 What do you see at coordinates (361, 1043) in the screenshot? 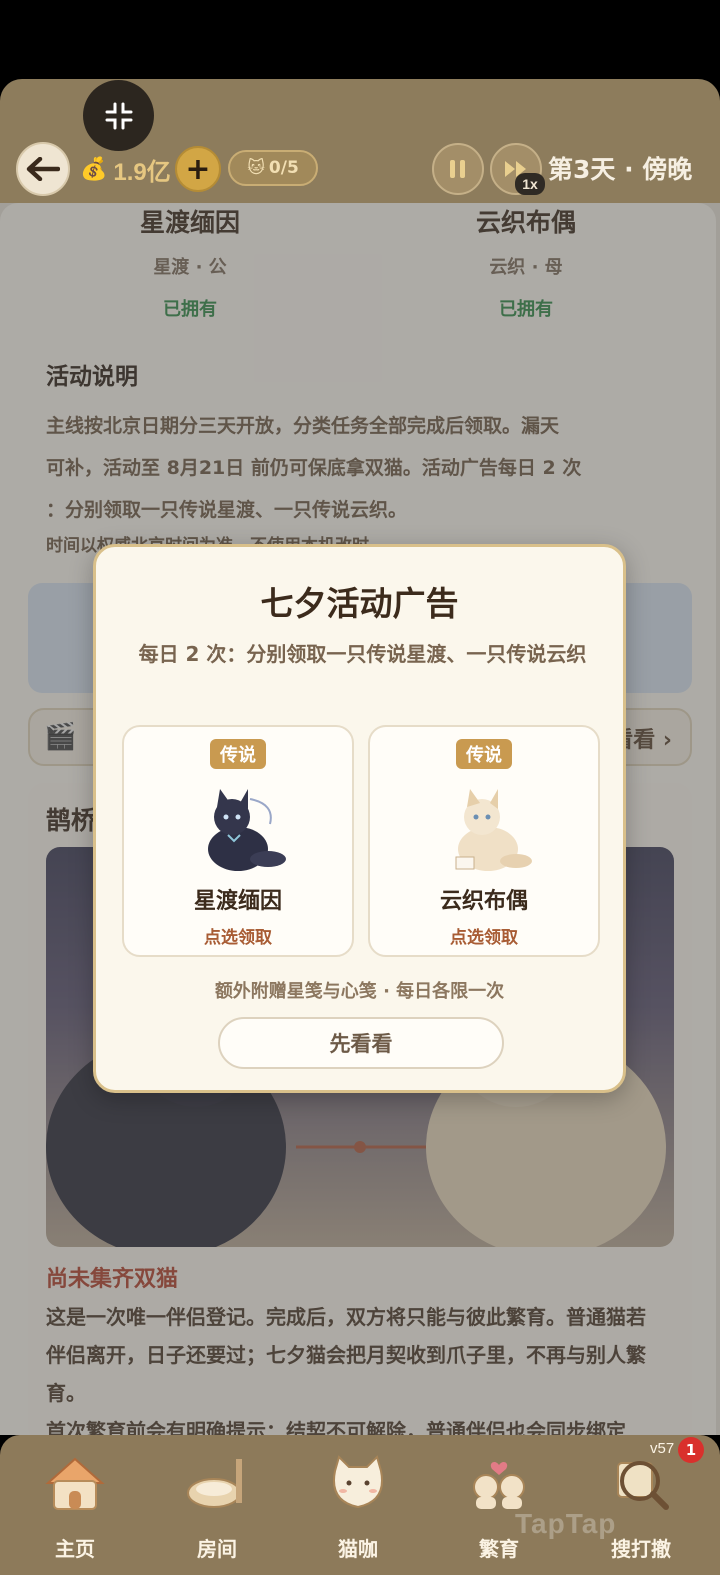
I see `look-first-button: 先看看` at bounding box center [361, 1043].